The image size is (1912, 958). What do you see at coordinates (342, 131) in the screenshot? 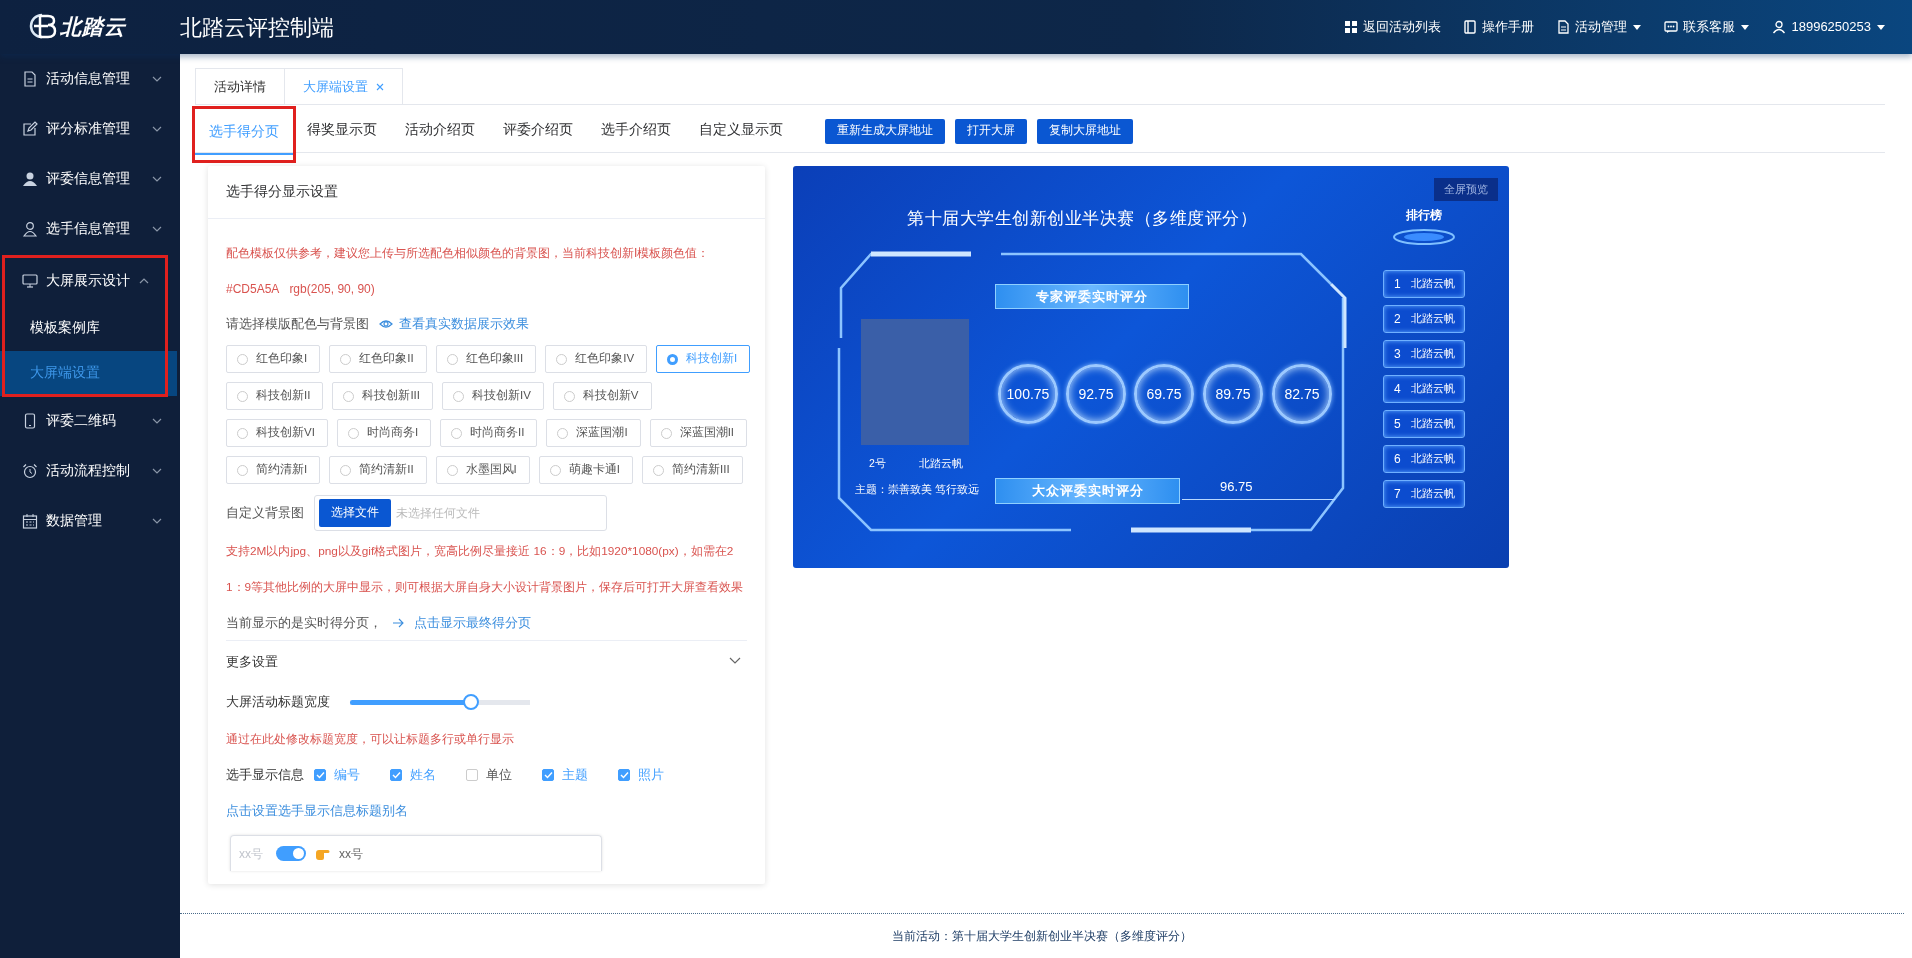
I see `sub-tab: 得奖显示页` at bounding box center [342, 131].